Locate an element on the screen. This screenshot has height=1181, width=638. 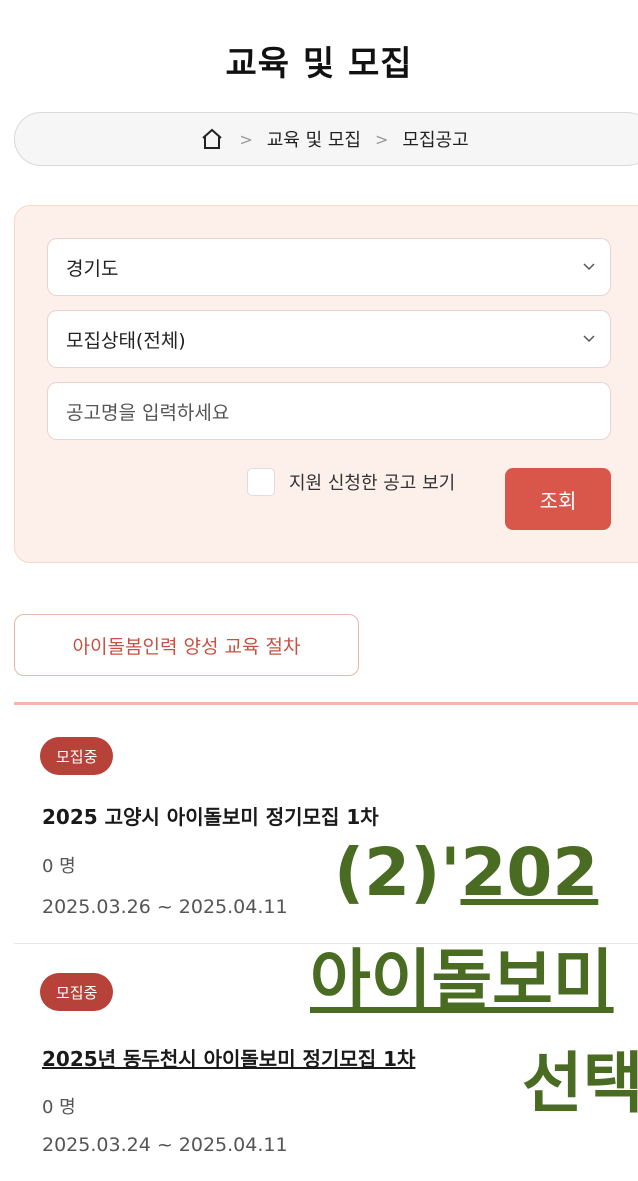
listing-period: 2025.03.26 ~ 2025.04.11 is located at coordinates (165, 907).